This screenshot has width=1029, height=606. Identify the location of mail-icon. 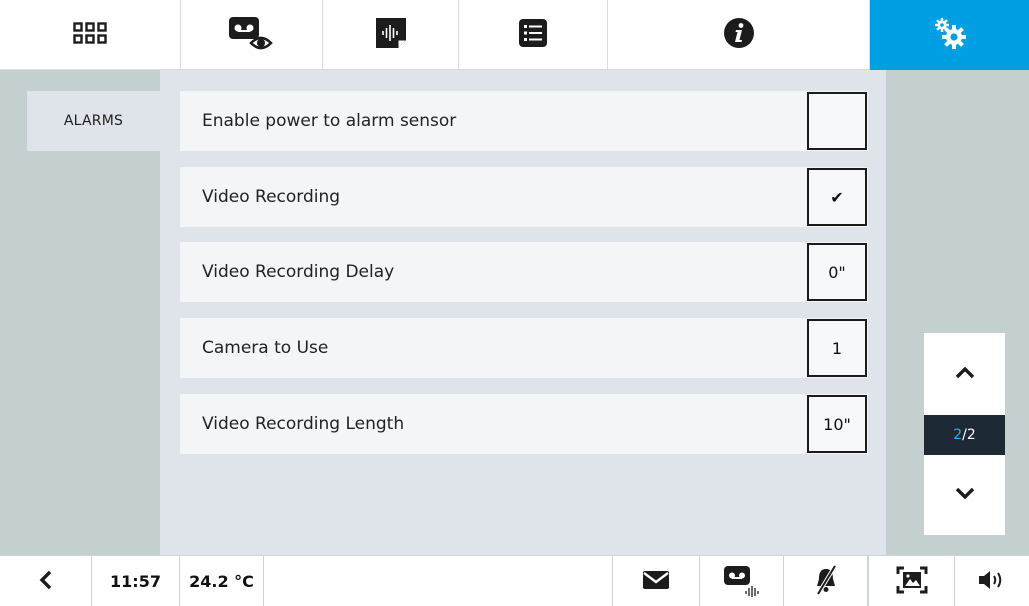
(656, 582).